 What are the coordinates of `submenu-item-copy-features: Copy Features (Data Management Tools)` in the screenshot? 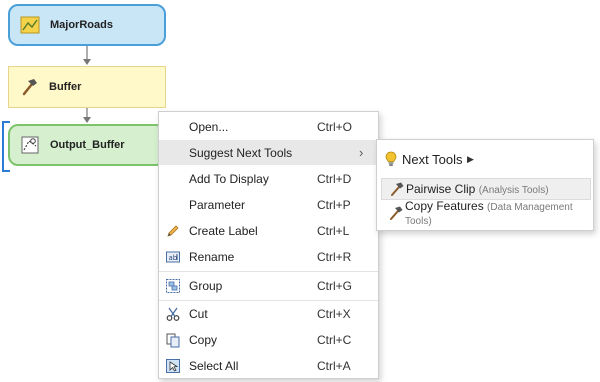 It's located at (486, 213).